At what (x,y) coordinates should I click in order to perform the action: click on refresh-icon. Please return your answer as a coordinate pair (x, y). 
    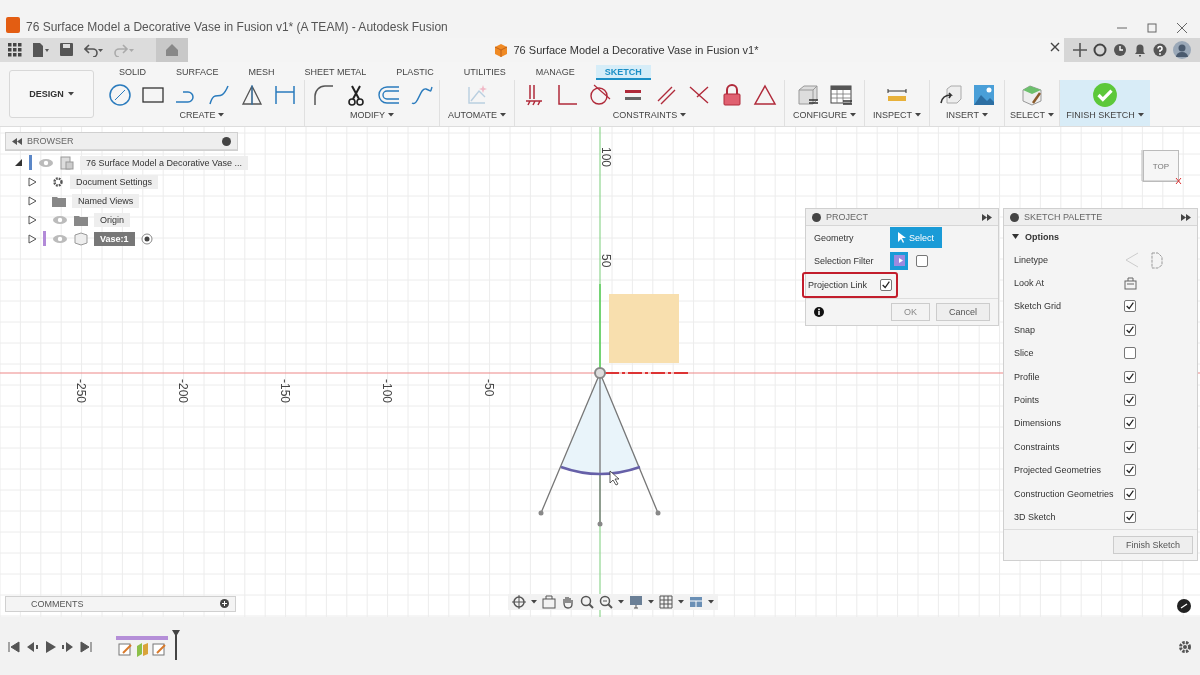
    Looking at the image, I should click on (1100, 50).